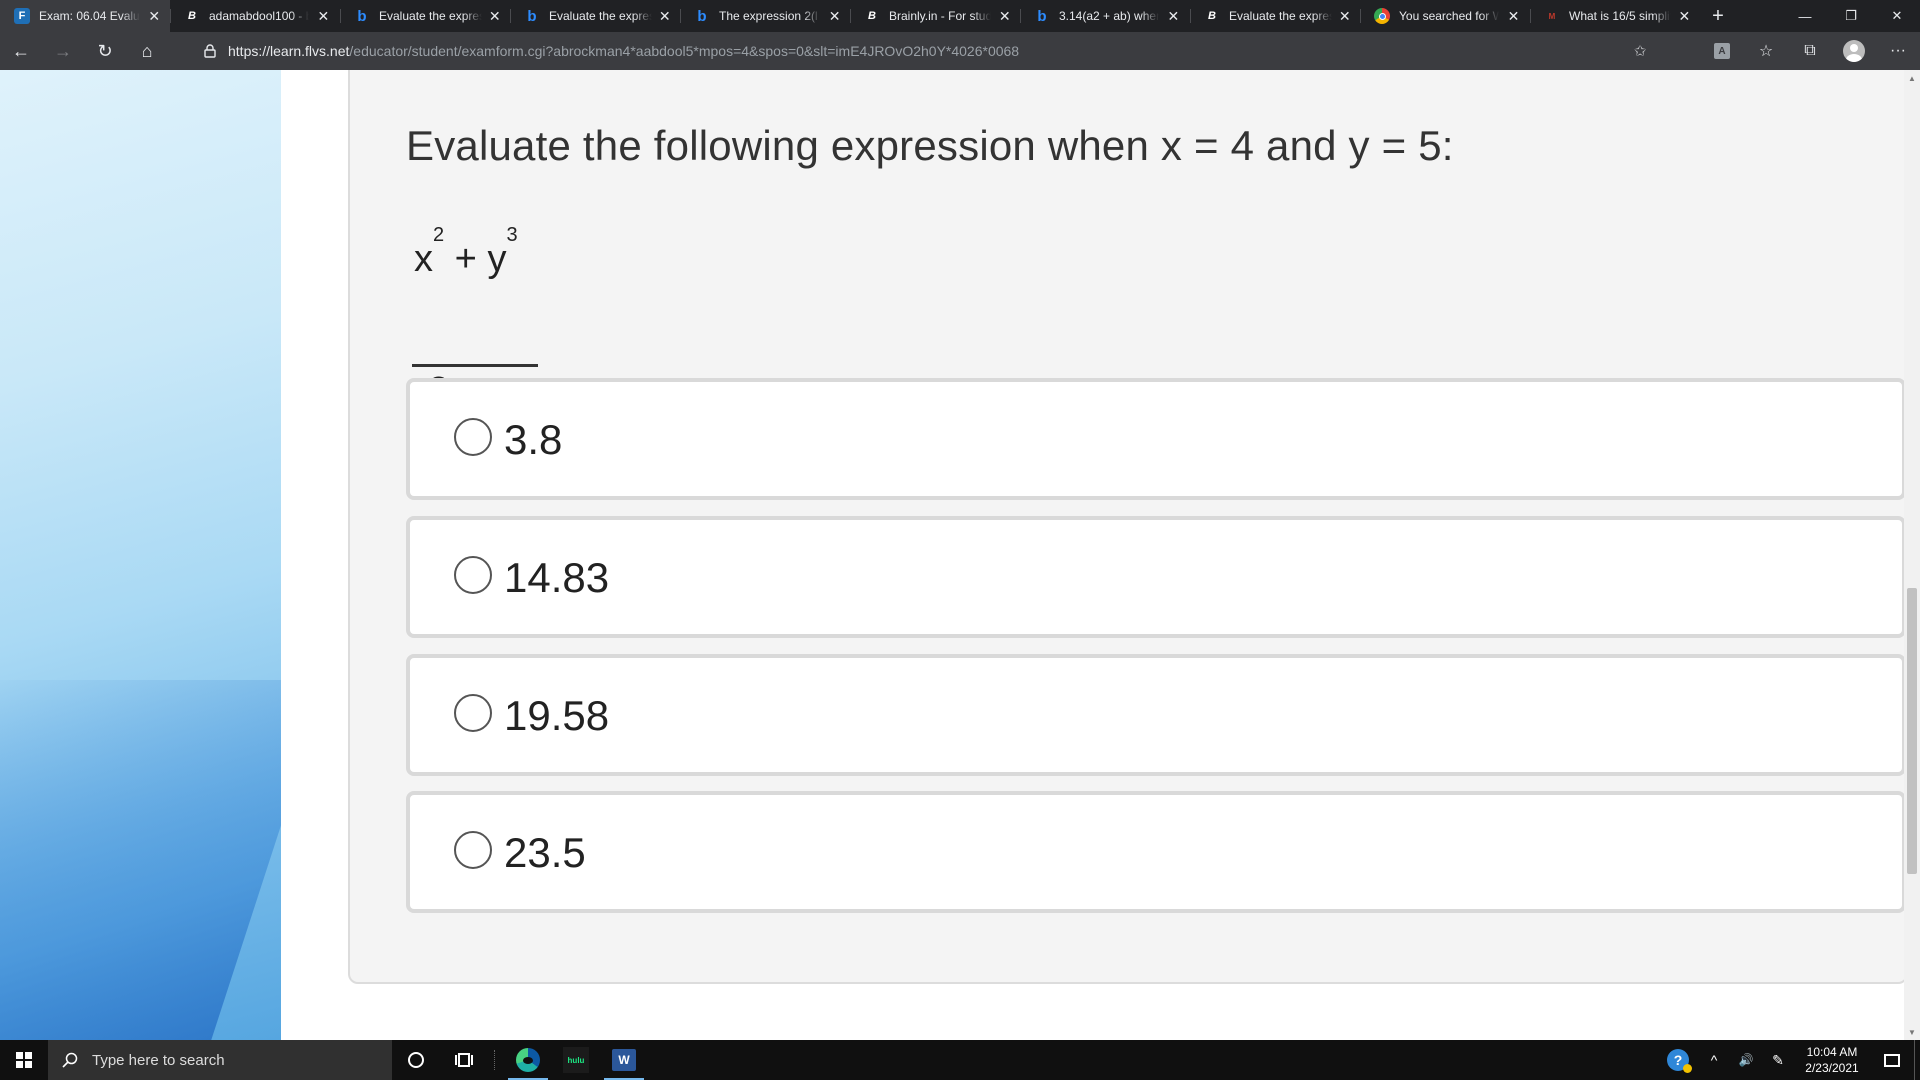  Describe the element at coordinates (1832, 1060) in the screenshot. I see `clock: 10:04 AM 2/23/2021` at that location.